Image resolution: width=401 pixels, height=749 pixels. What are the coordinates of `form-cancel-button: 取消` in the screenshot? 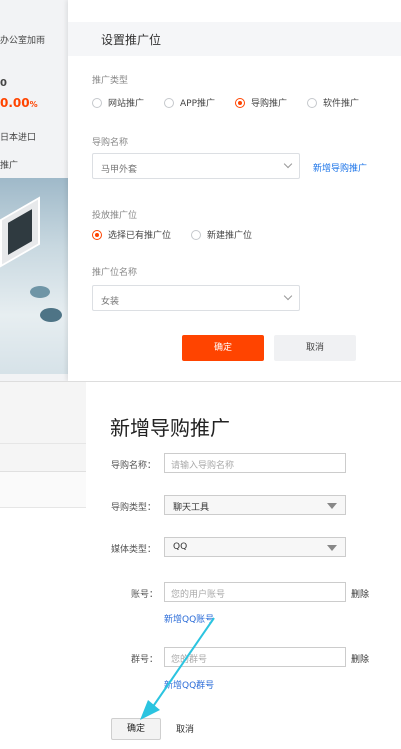 It's located at (185, 728).